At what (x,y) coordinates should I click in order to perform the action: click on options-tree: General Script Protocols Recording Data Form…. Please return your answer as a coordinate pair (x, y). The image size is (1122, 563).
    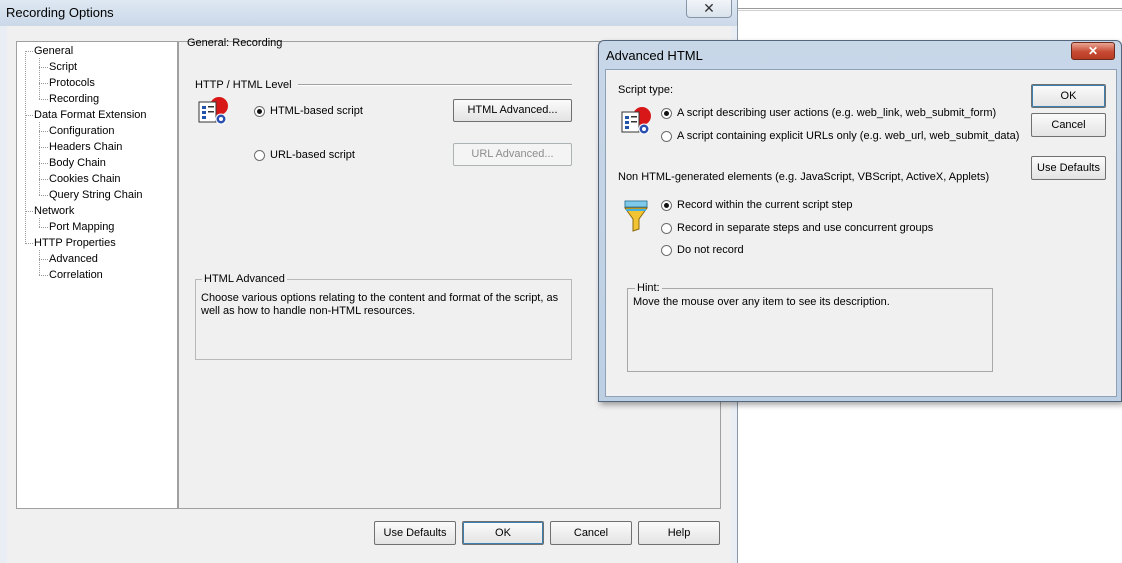
    Looking at the image, I should click on (97, 275).